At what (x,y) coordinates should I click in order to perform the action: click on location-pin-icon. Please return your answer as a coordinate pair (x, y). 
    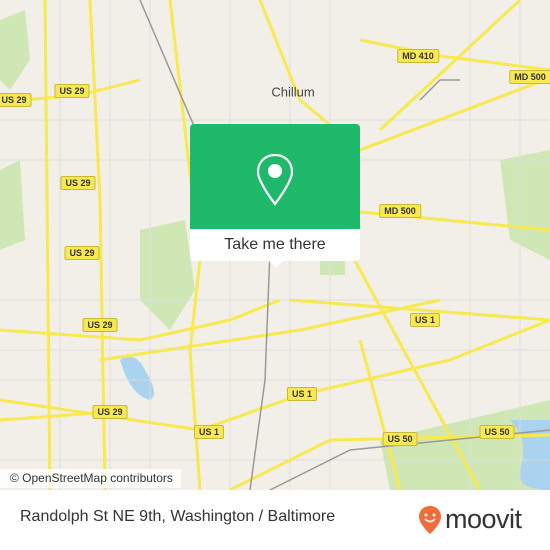
    Looking at the image, I should click on (275, 179).